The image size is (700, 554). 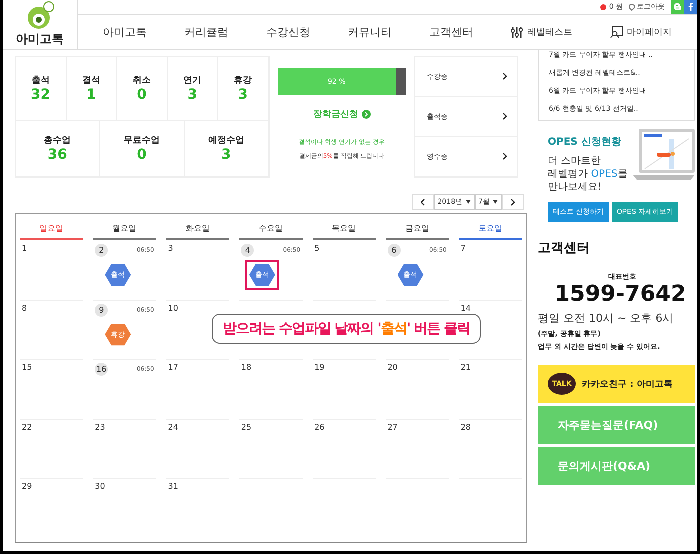 What do you see at coordinates (58, 140) in the screenshot?
I see `stat-label: 총수업` at bounding box center [58, 140].